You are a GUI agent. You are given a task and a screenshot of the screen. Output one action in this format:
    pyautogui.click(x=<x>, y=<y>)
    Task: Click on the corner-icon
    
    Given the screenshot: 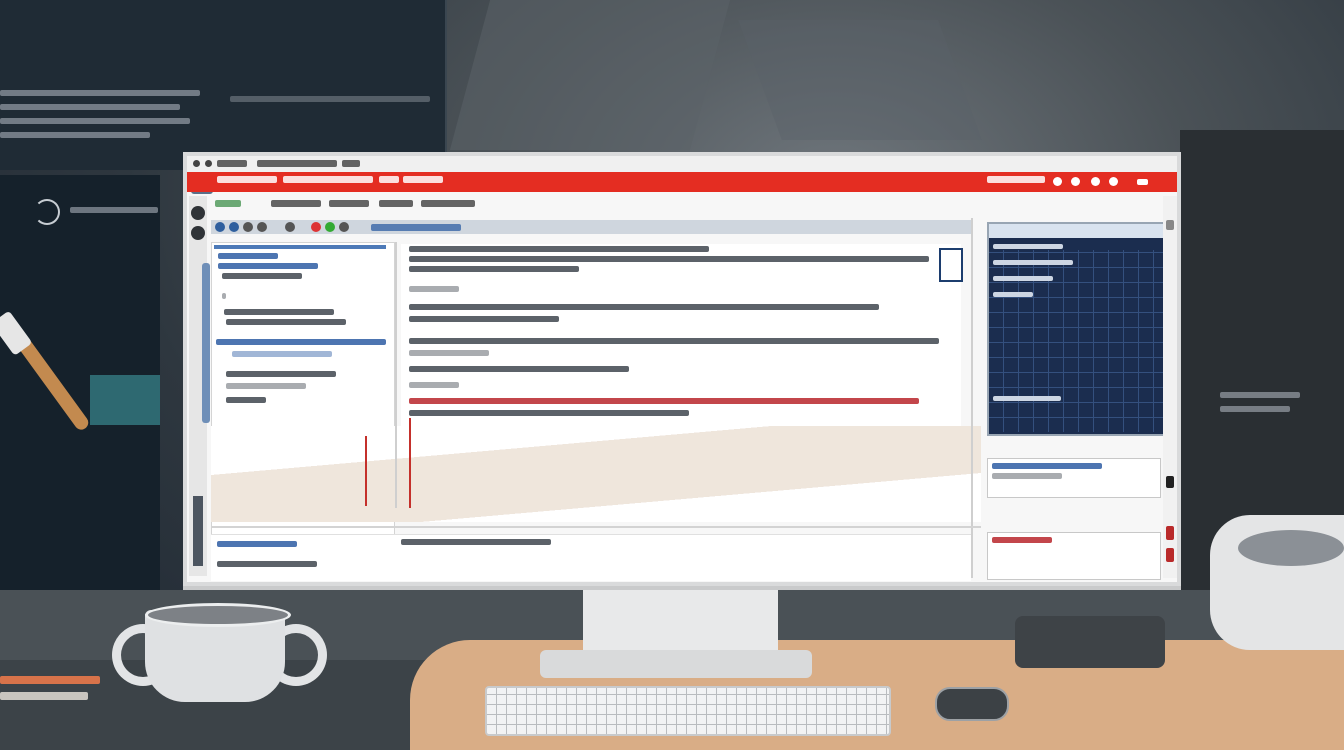 What is the action you would take?
    pyautogui.click(x=951, y=265)
    